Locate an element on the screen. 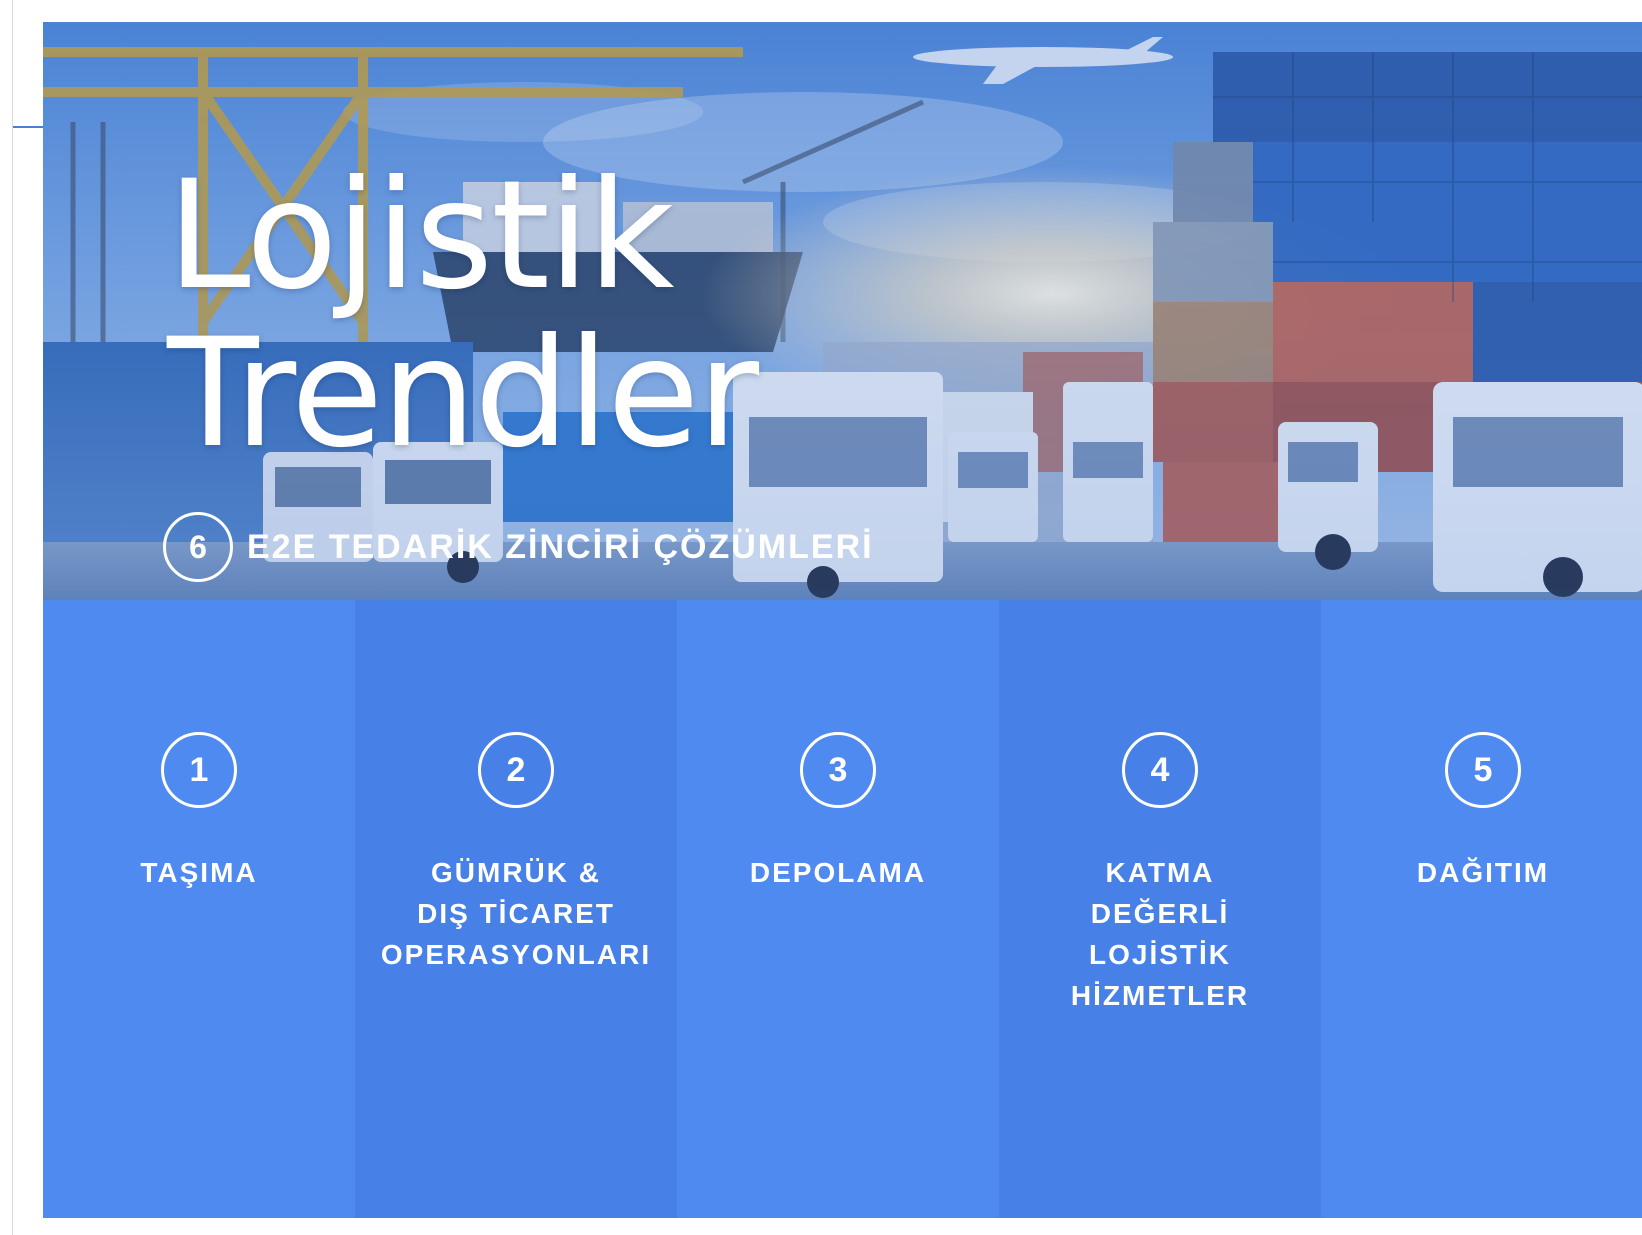 The width and height of the screenshot is (1642, 1235). step-column-2: 2 GÜMRÜK & DIŞ TİCARET OPERASYONLARI is located at coordinates (516, 909).